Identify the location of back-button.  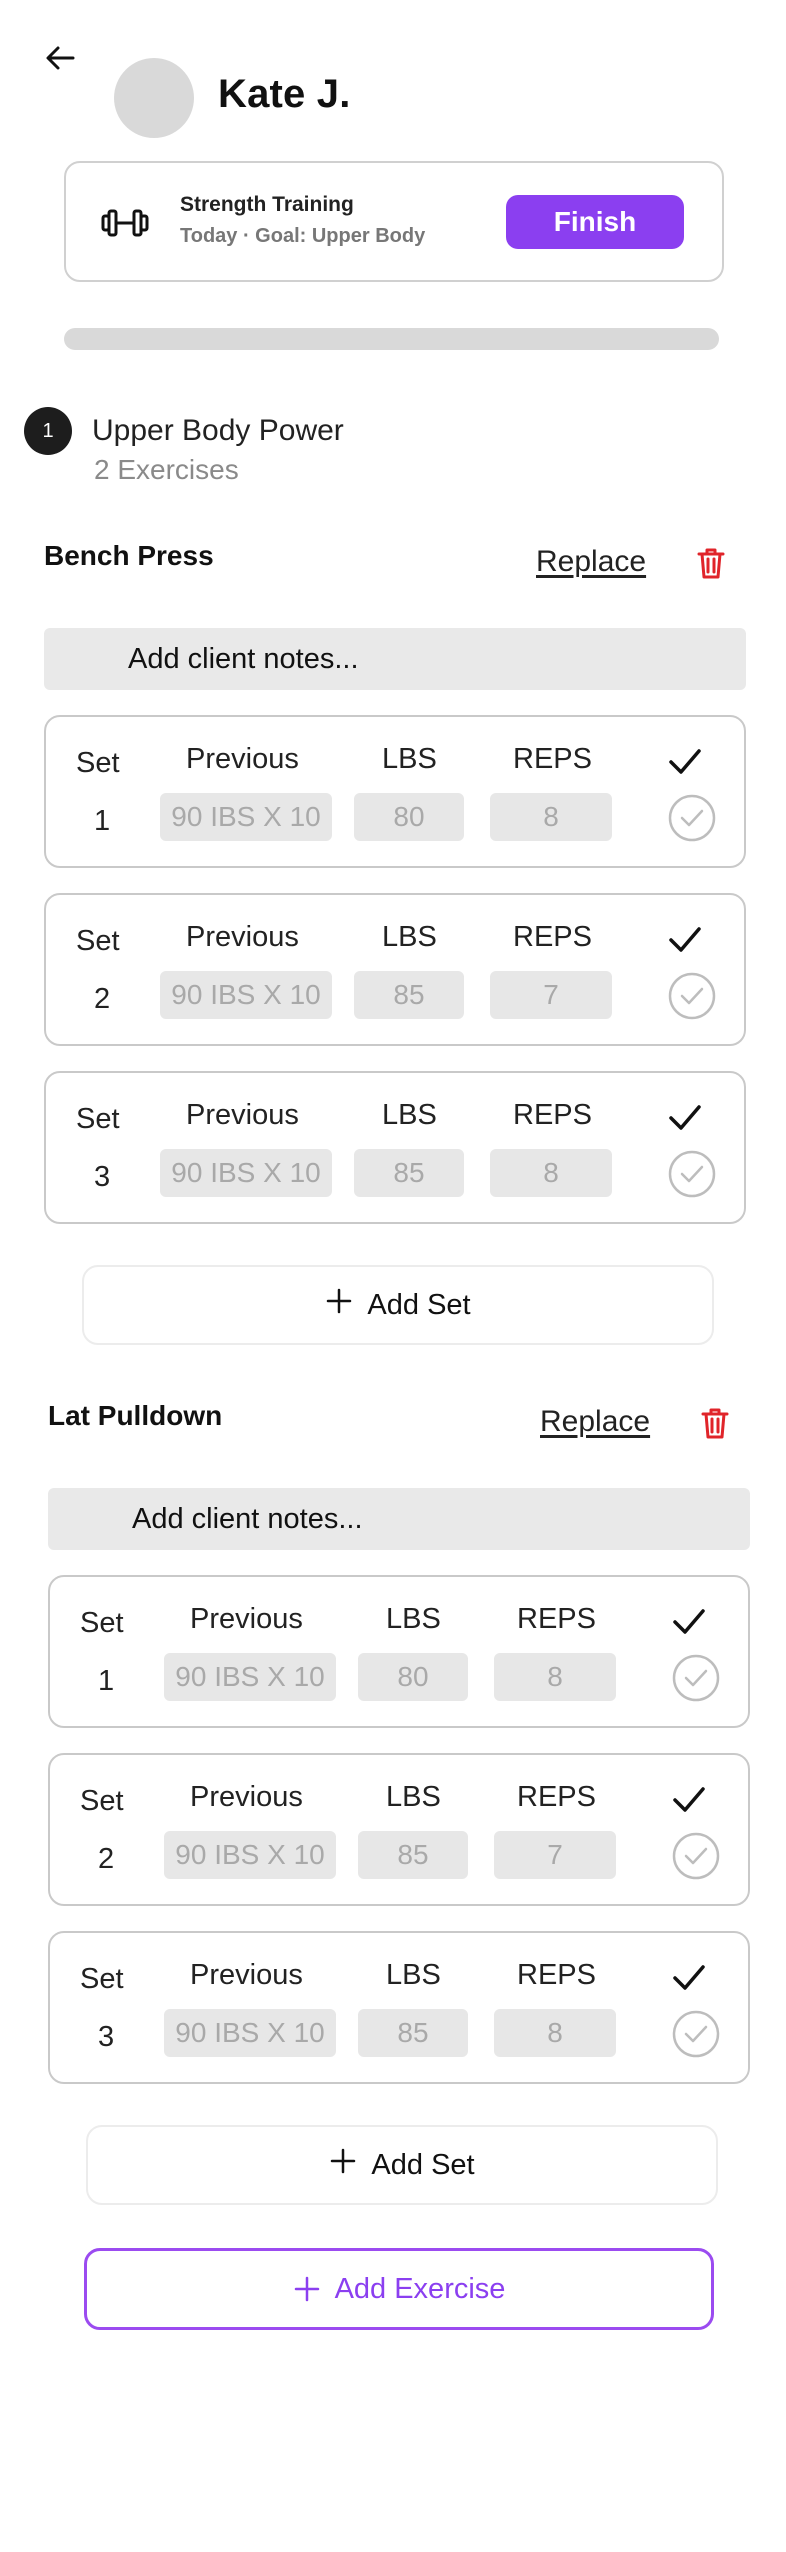
(60, 58).